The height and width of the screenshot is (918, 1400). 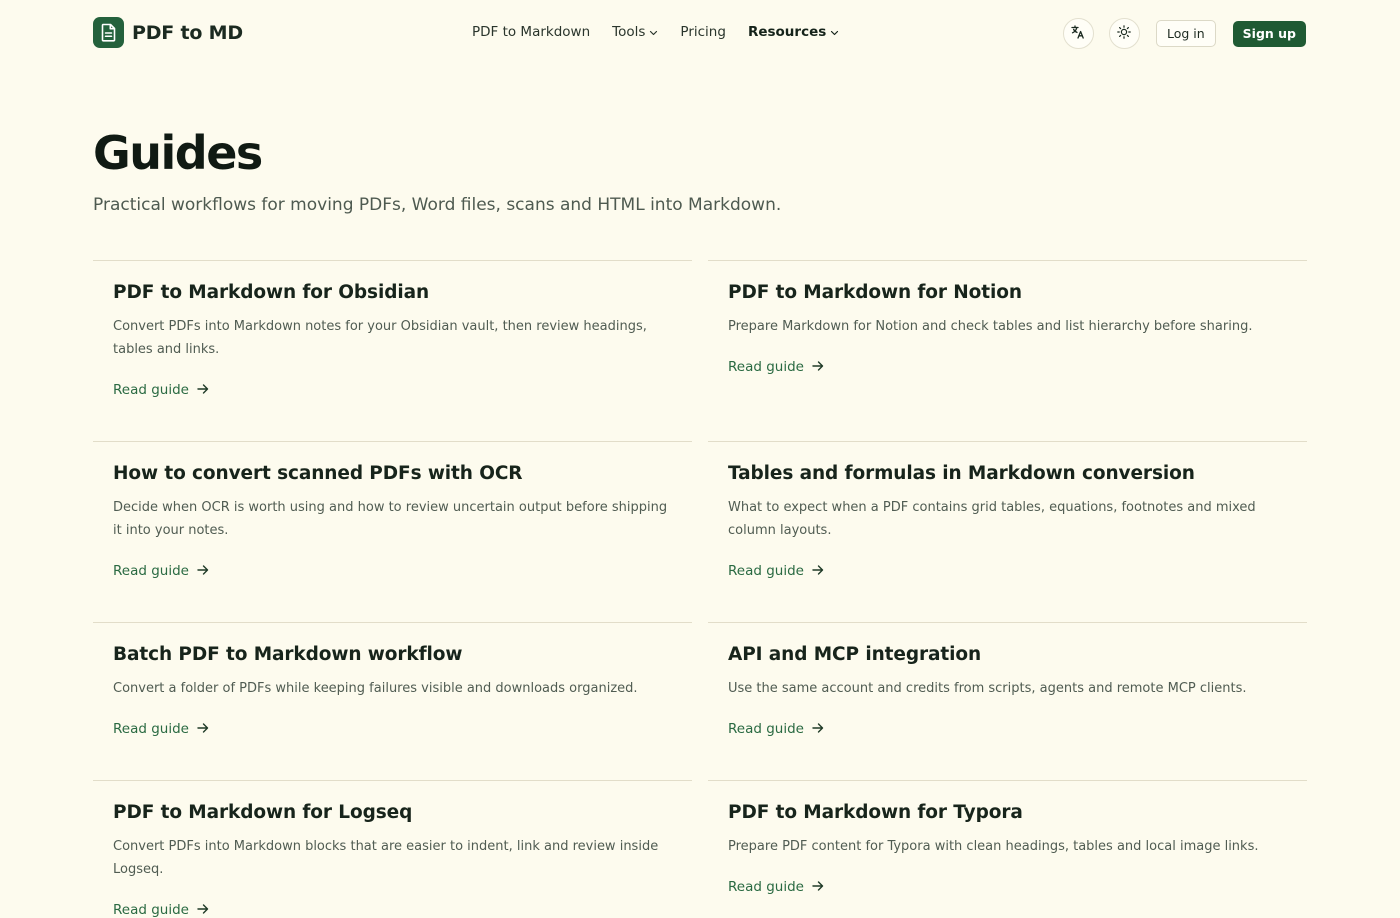 I want to click on header-actions: Log in Sign up, so click(x=1184, y=33).